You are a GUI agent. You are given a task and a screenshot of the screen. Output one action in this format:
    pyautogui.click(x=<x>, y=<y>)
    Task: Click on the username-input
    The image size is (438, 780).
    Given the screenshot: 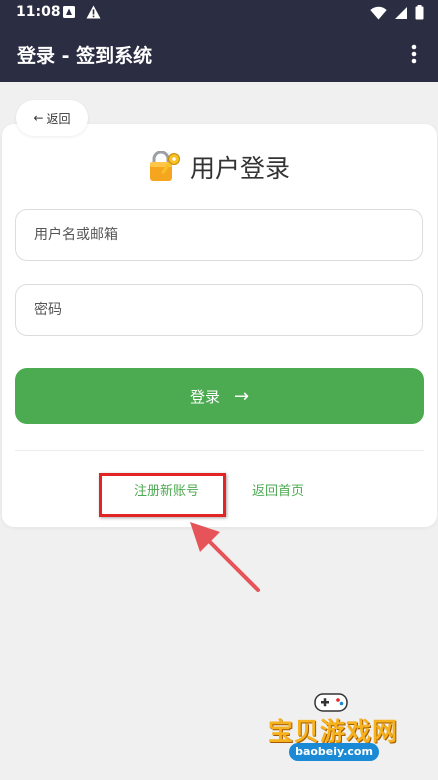 What is the action you would take?
    pyautogui.click(x=219, y=235)
    